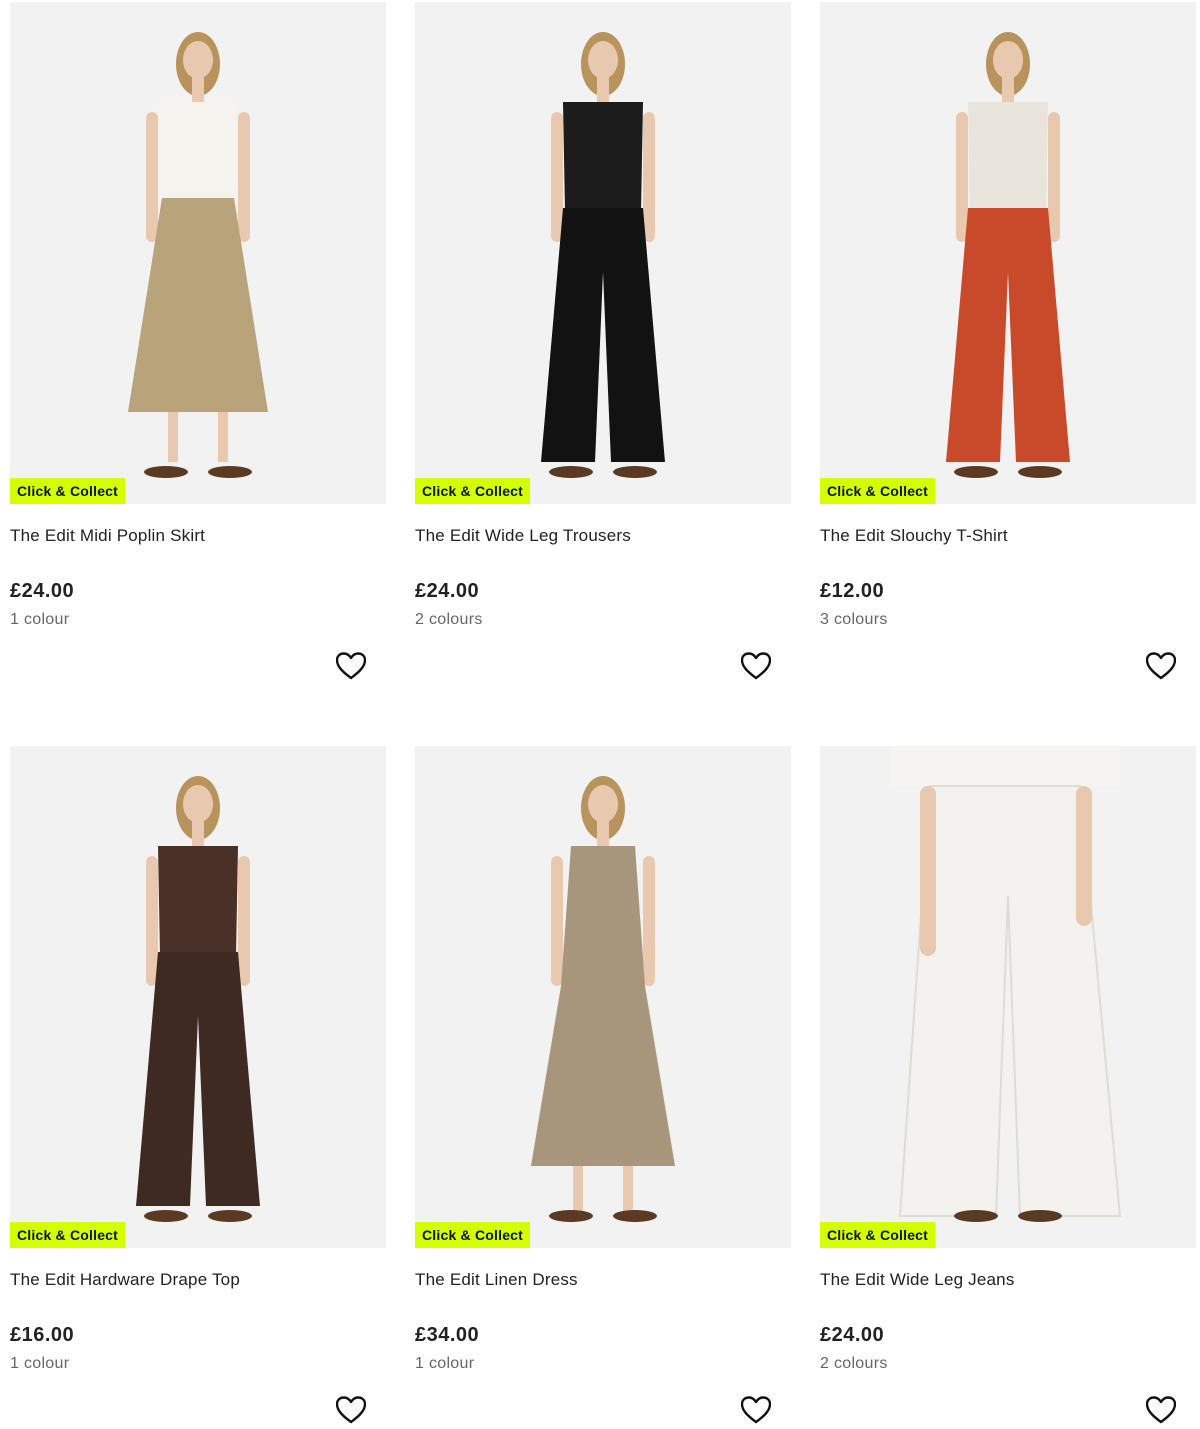  I want to click on product-title: The Edit Slouchy T-Shirt, so click(914, 536).